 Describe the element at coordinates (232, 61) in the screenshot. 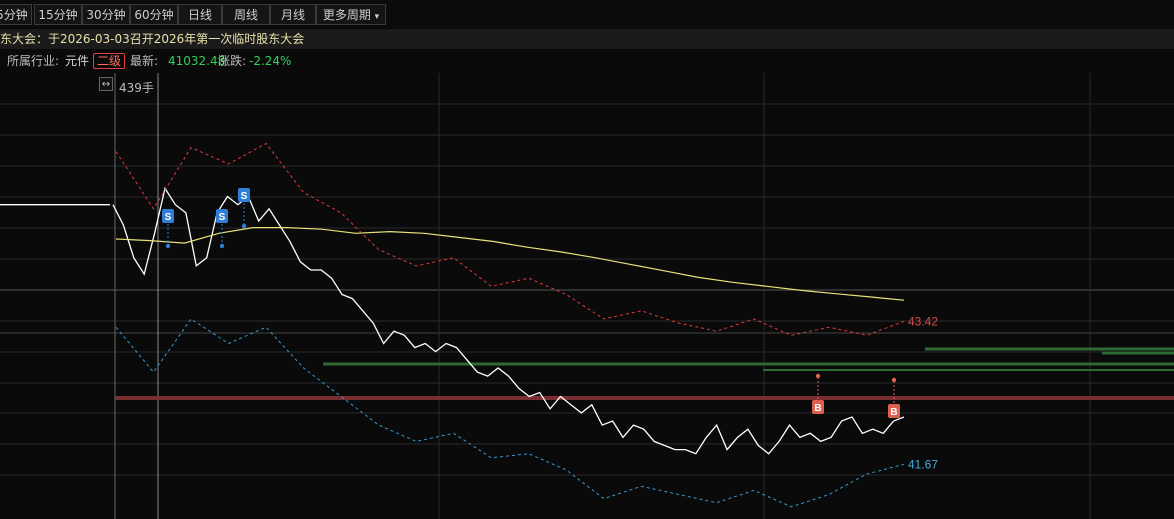

I see `change-label: 涨跌:` at that location.